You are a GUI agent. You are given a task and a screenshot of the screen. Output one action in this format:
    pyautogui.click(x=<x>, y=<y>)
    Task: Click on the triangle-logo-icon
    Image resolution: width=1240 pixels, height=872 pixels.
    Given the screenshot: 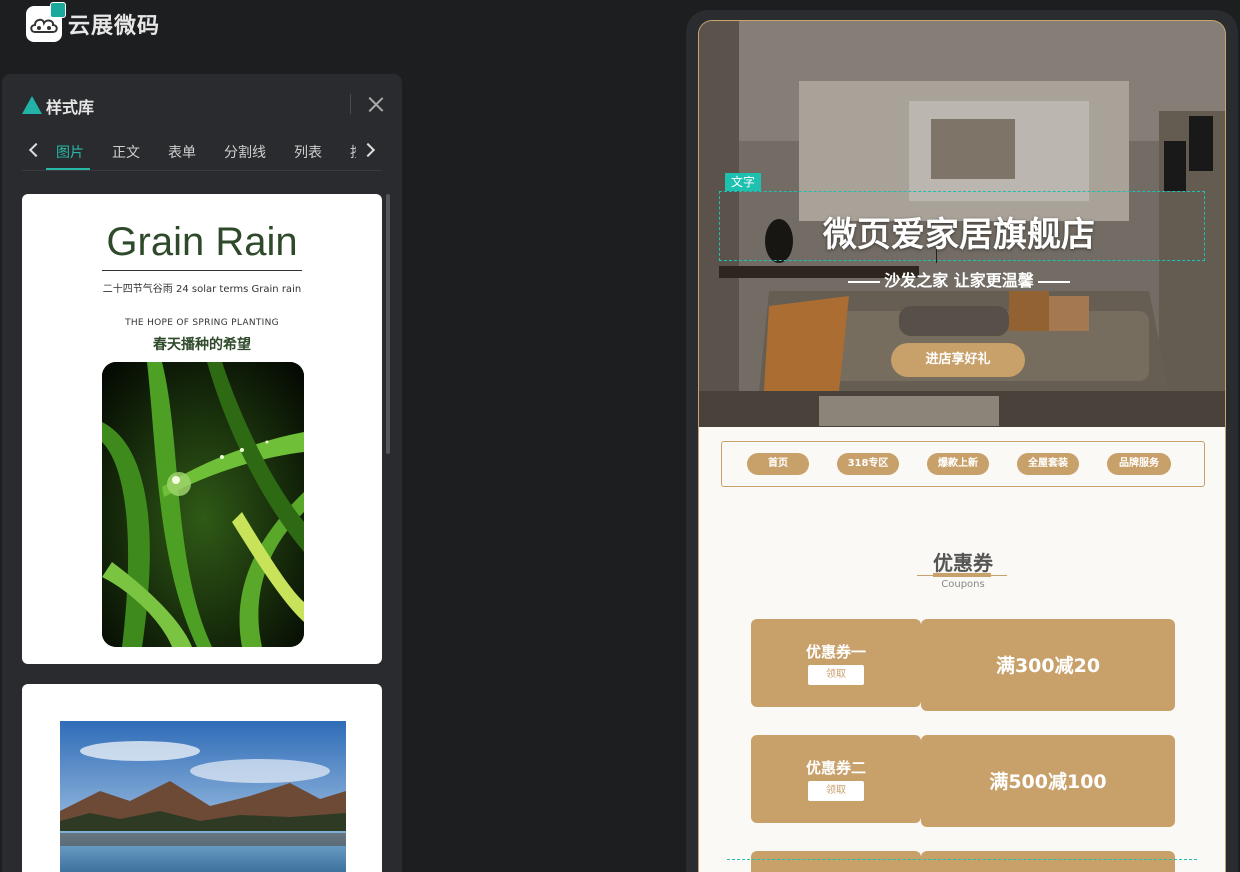 What is the action you would take?
    pyautogui.click(x=32, y=105)
    